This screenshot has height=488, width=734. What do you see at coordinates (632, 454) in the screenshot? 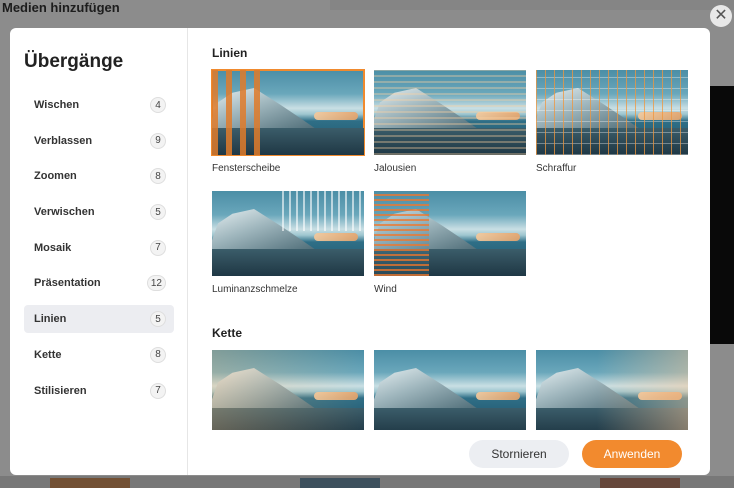
I see `apply-button: Anwenden` at bounding box center [632, 454].